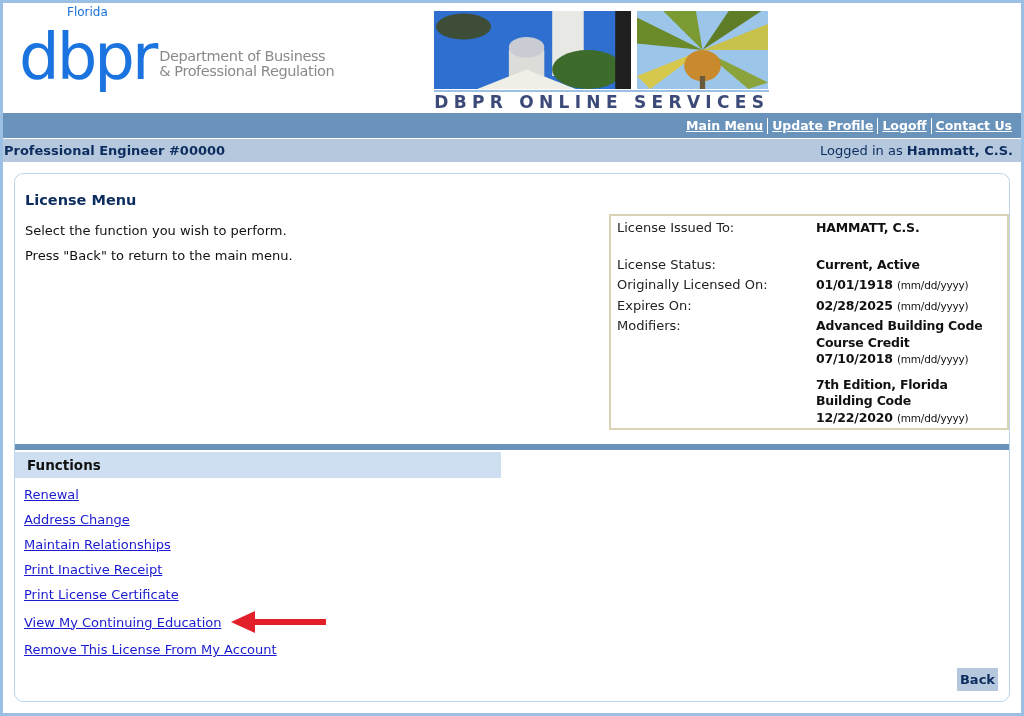 This screenshot has height=716, width=1024. Describe the element at coordinates (676, 228) in the screenshot. I see `detail-label: License Issued To:` at that location.